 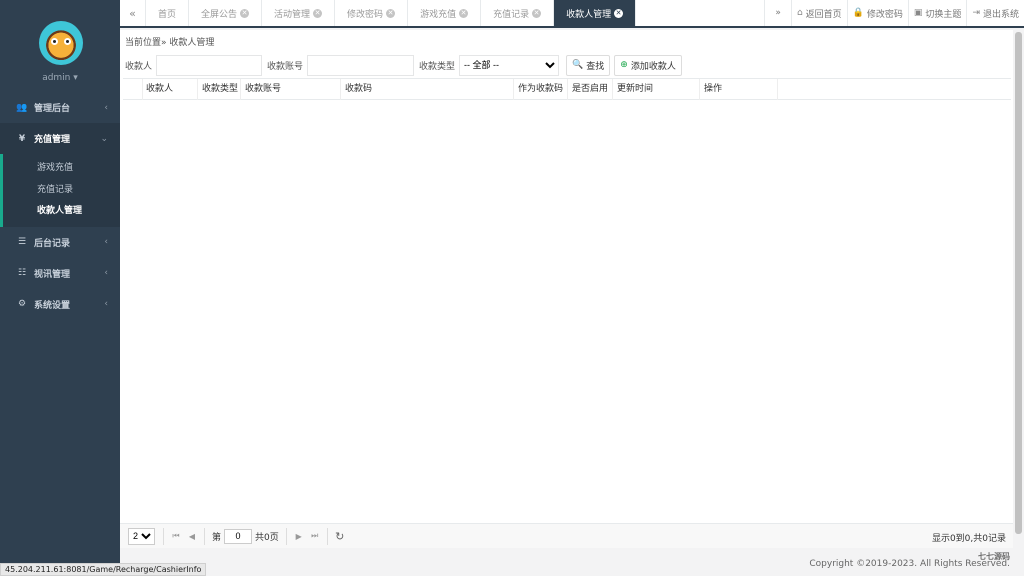 What do you see at coordinates (238, 536) in the screenshot?
I see `page-number-input` at bounding box center [238, 536].